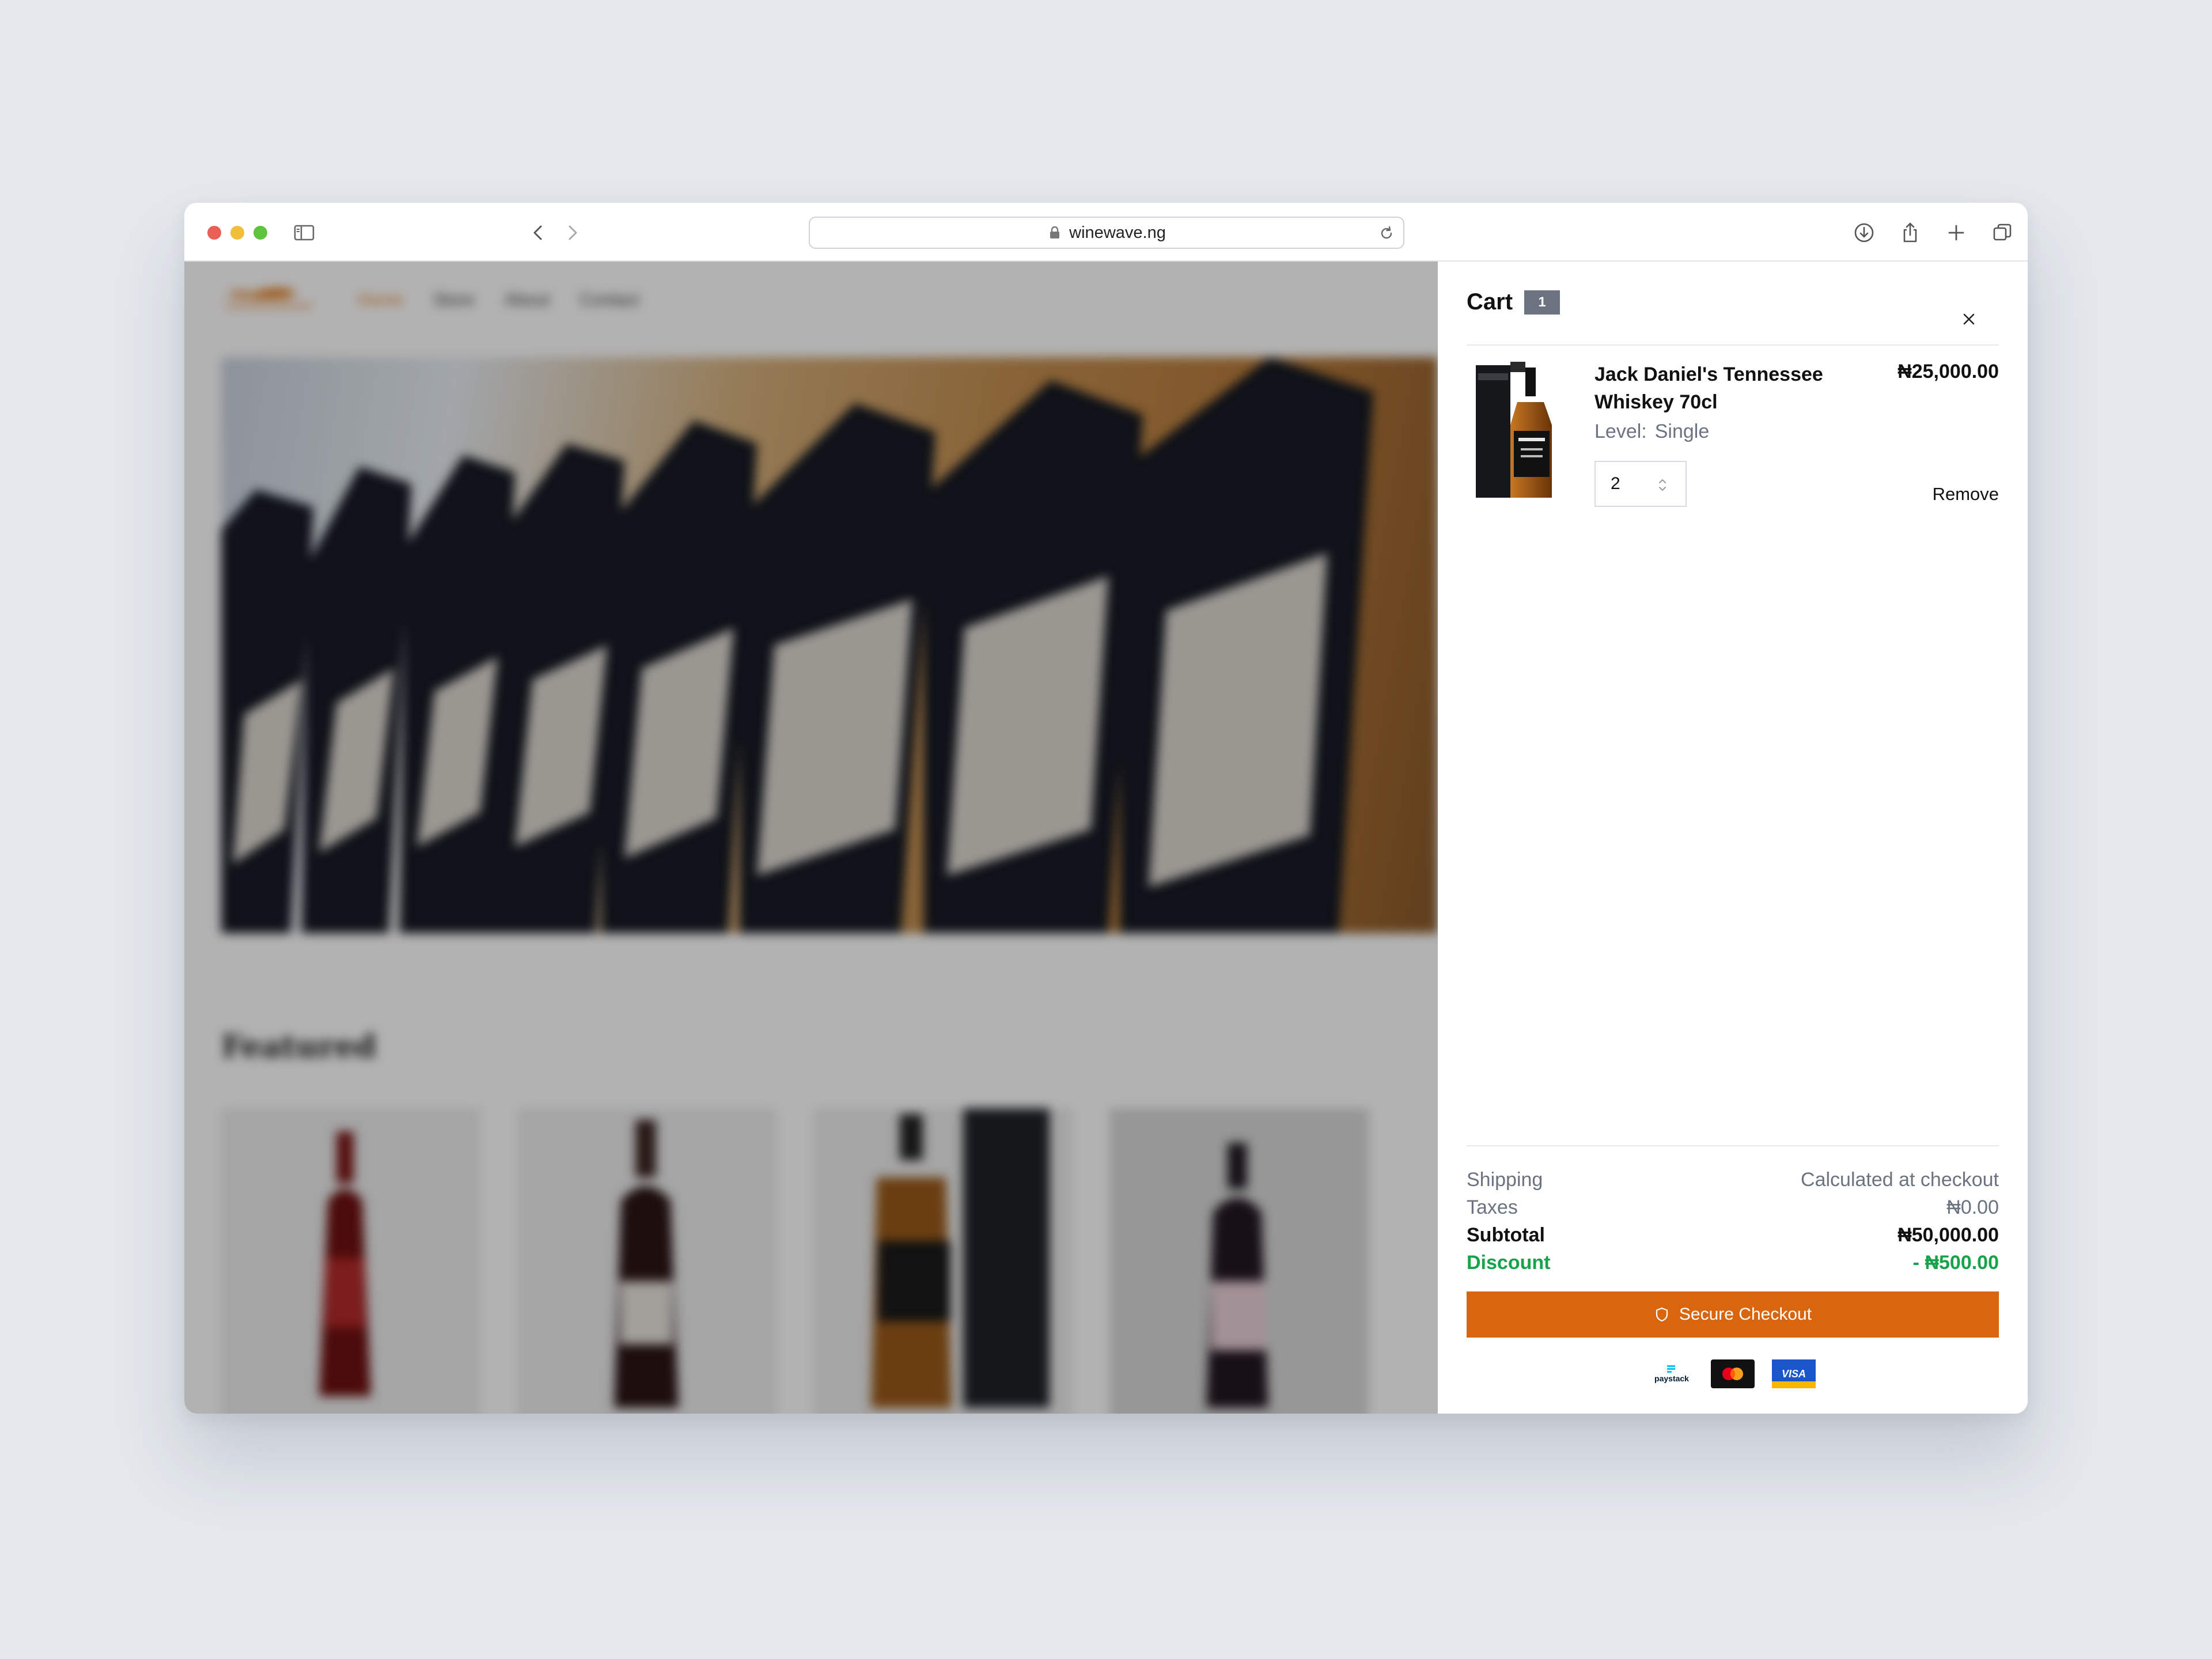  Describe the element at coordinates (1794, 1384) in the screenshot. I see `visa-bottom-stripe` at that location.